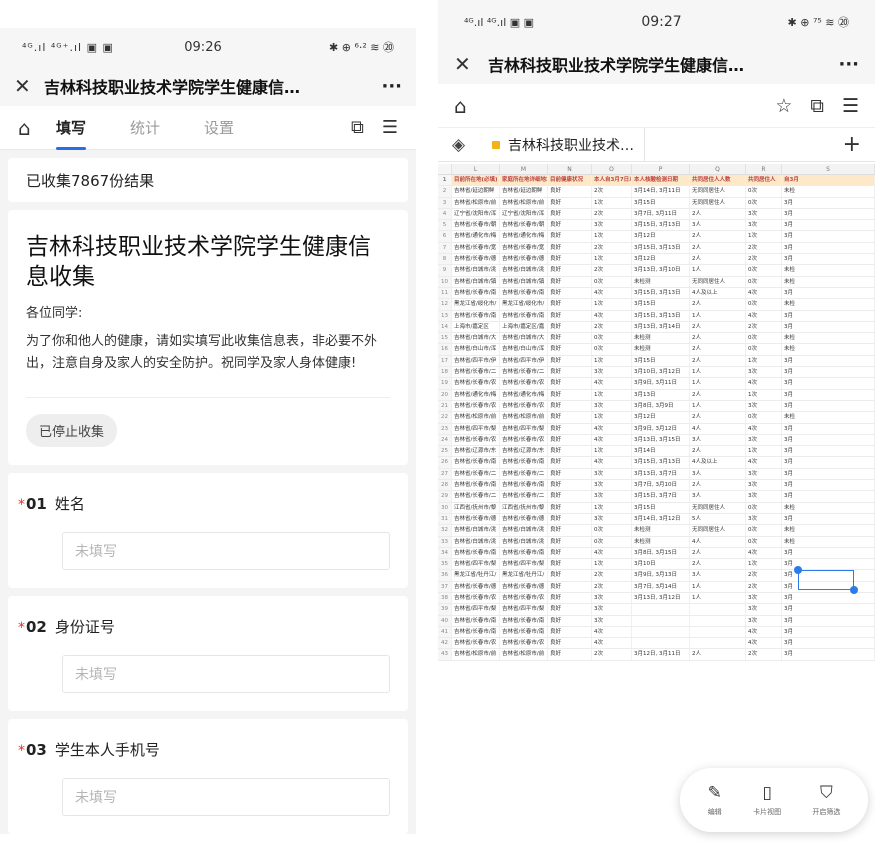 This screenshot has width=875, height=867. What do you see at coordinates (718, 496) in the screenshot?
I see `table-cell: 3人` at bounding box center [718, 496].